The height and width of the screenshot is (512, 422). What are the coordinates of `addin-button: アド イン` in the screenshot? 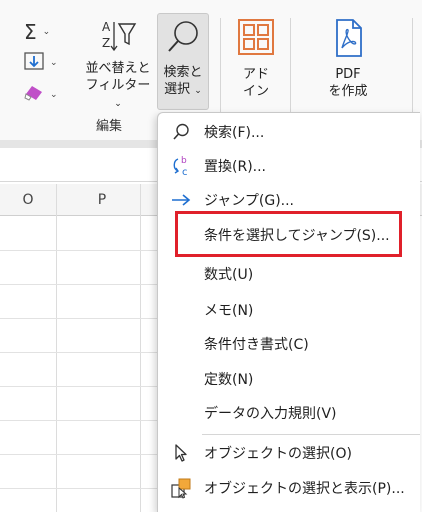 It's located at (256, 59).